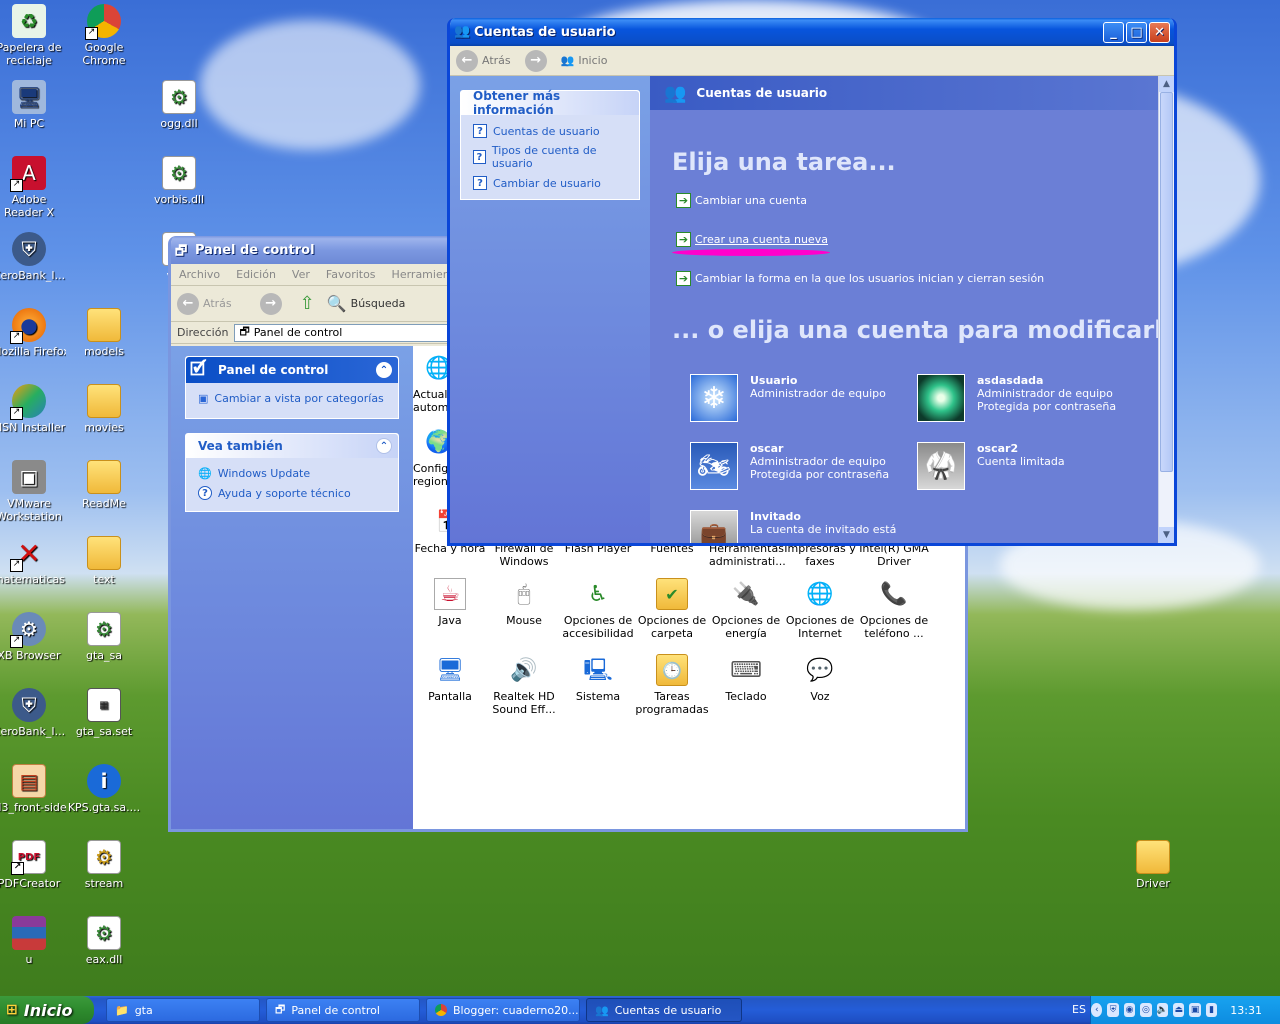 This screenshot has width=1280, height=1024. I want to click on desktop-icon-text: text, so click(104, 561).